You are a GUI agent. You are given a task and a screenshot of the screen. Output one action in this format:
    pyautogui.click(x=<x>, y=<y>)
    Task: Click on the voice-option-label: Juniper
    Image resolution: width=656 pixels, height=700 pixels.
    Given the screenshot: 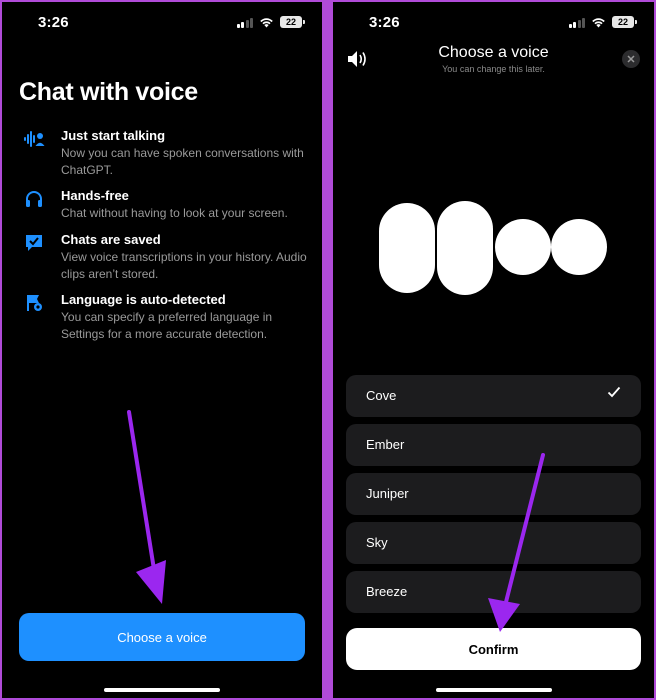 What is the action you would take?
    pyautogui.click(x=387, y=493)
    